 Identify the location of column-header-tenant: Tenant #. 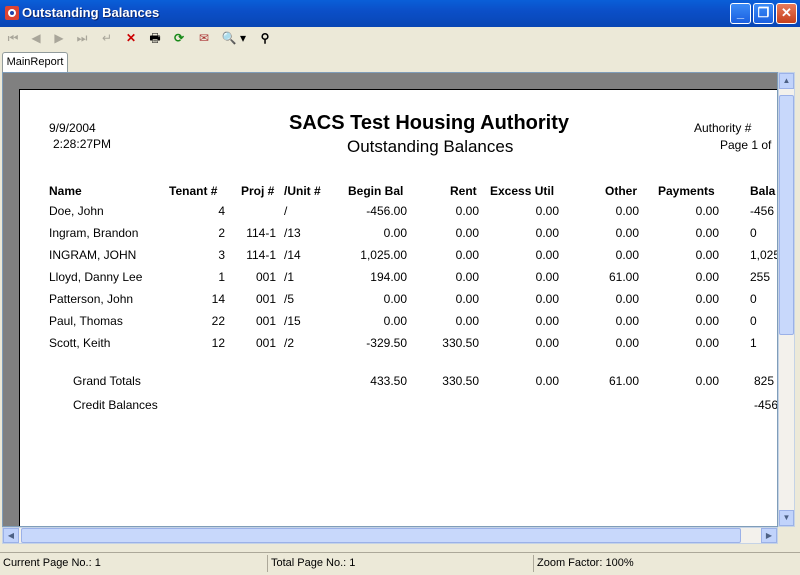
(193, 191).